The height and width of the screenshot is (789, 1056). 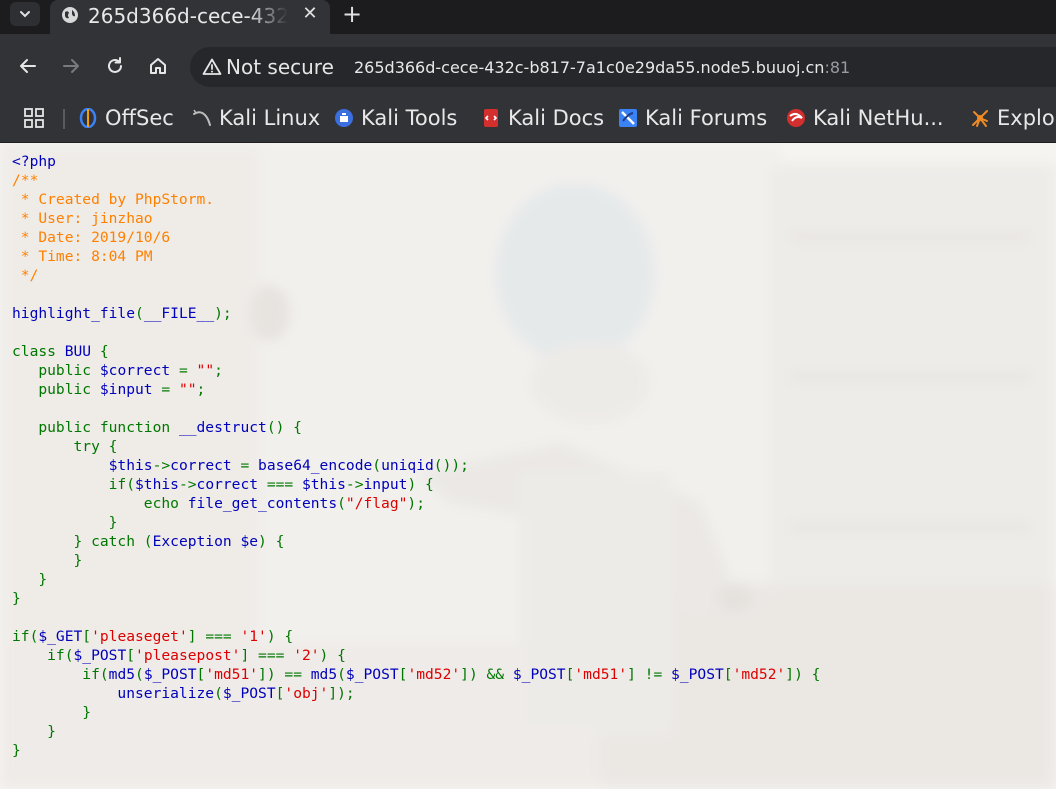 I want to click on code-token: public, so click(x=56, y=389).